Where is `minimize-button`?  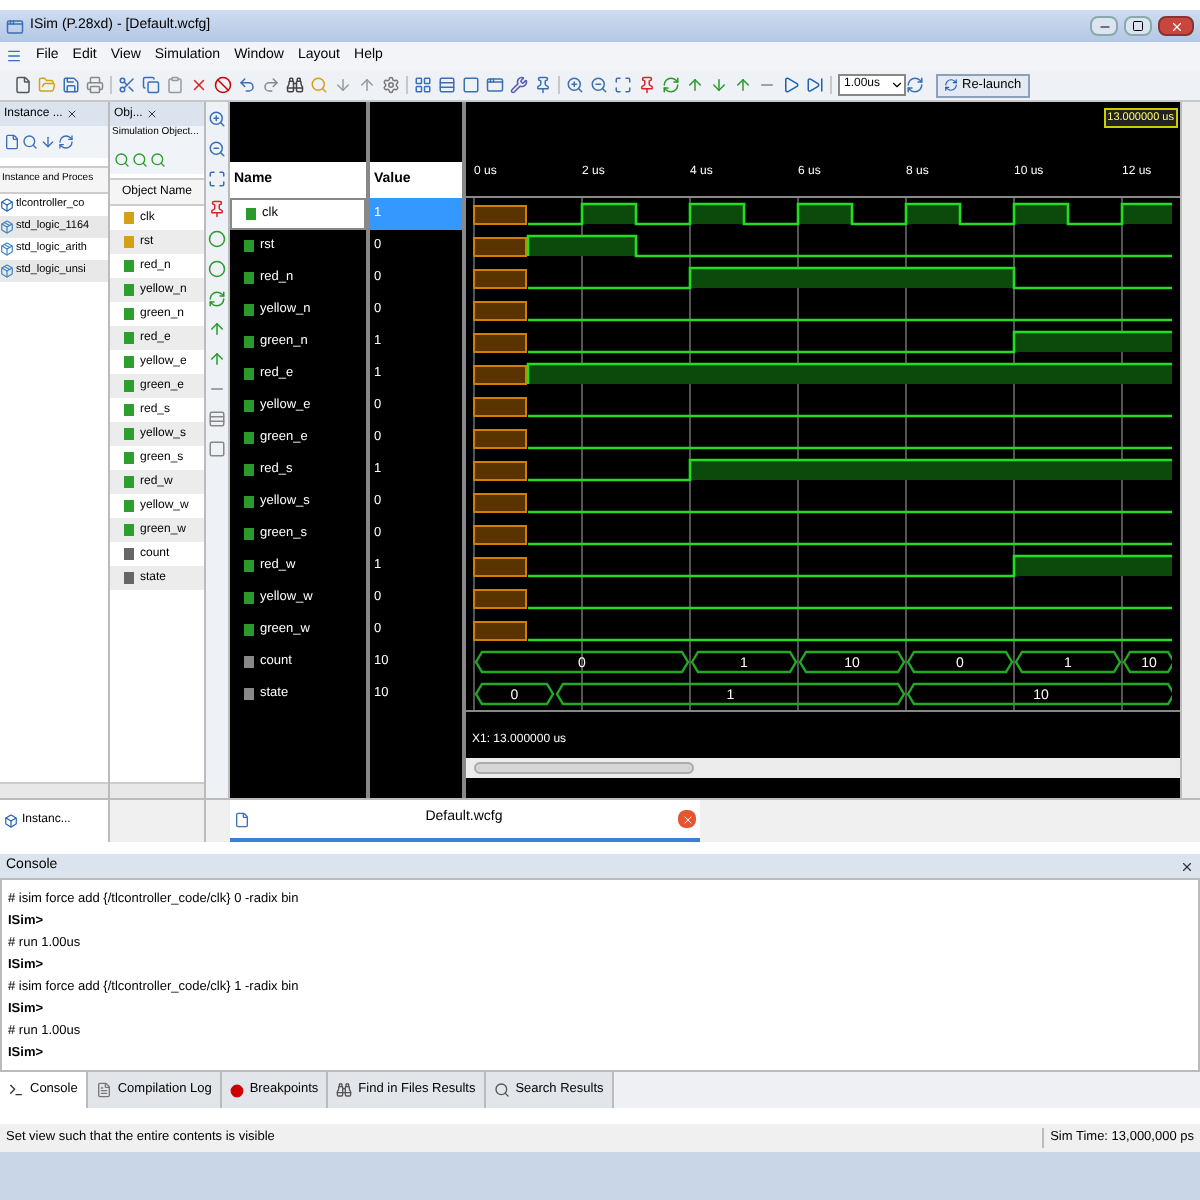 minimize-button is located at coordinates (1104, 26).